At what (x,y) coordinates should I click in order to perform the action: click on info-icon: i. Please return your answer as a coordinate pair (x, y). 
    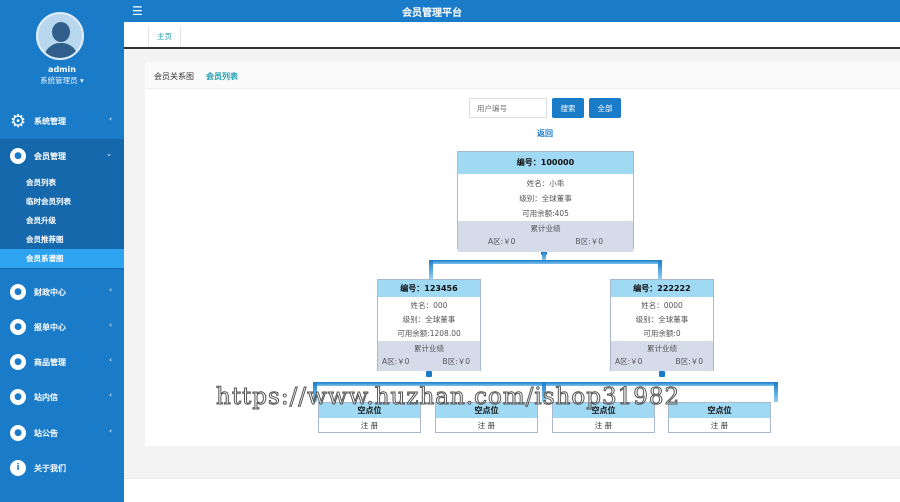
    Looking at the image, I should click on (18, 468).